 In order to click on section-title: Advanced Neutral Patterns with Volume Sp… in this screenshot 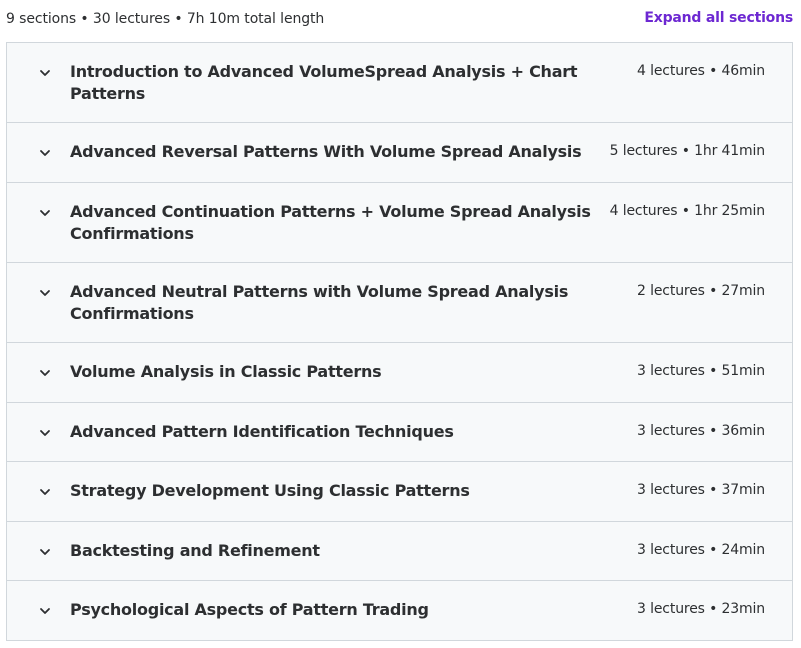, I will do `click(319, 302)`.